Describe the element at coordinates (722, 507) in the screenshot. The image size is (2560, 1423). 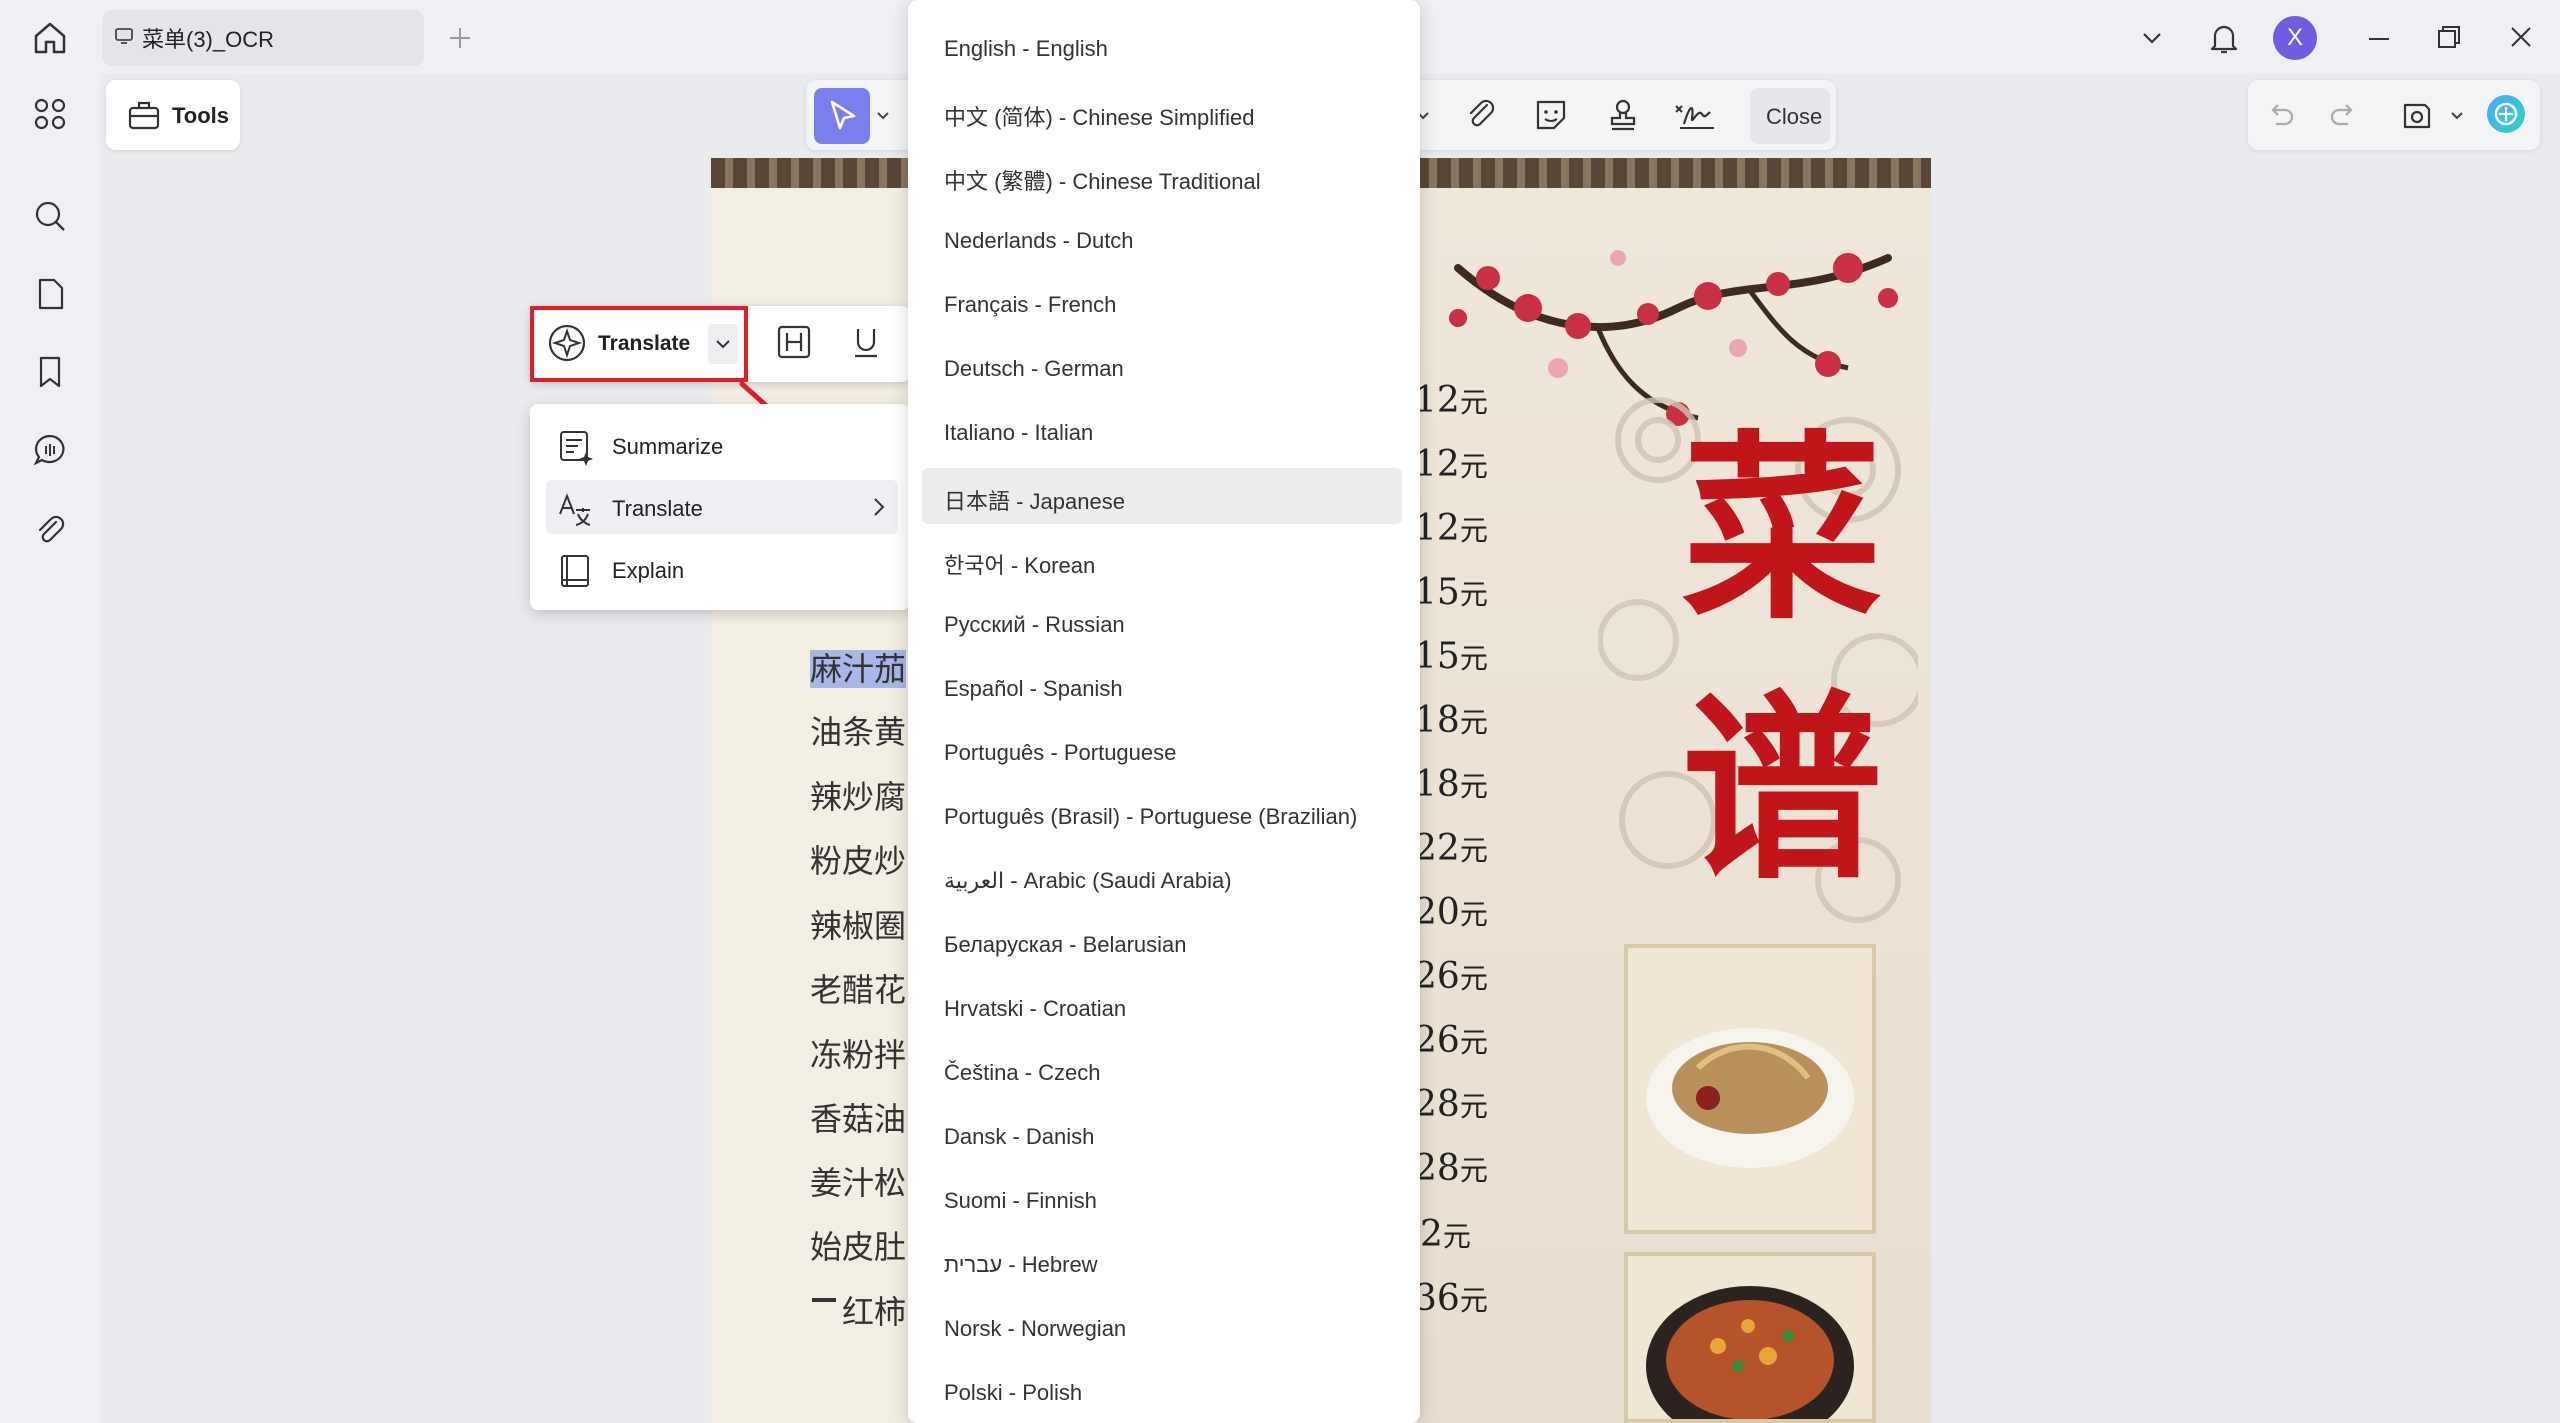
I see `menu-item-translate: Translate` at that location.